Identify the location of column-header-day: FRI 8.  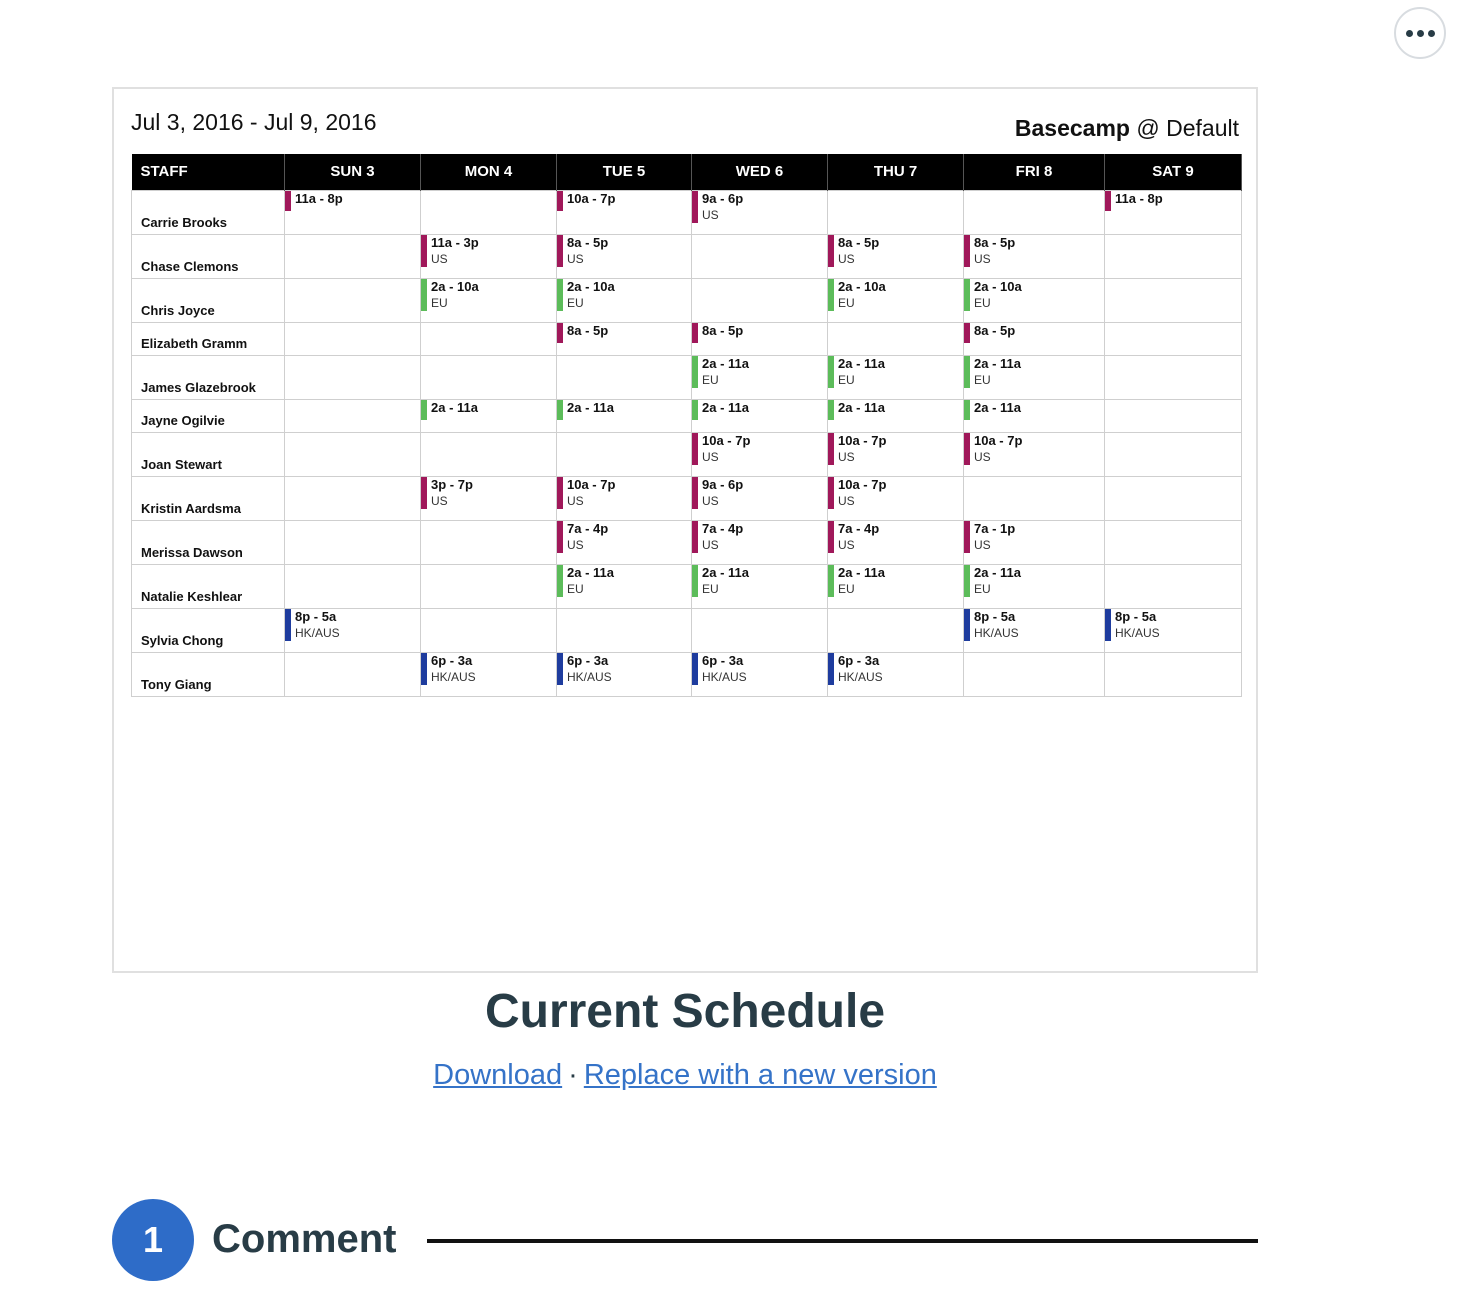
(1034, 172).